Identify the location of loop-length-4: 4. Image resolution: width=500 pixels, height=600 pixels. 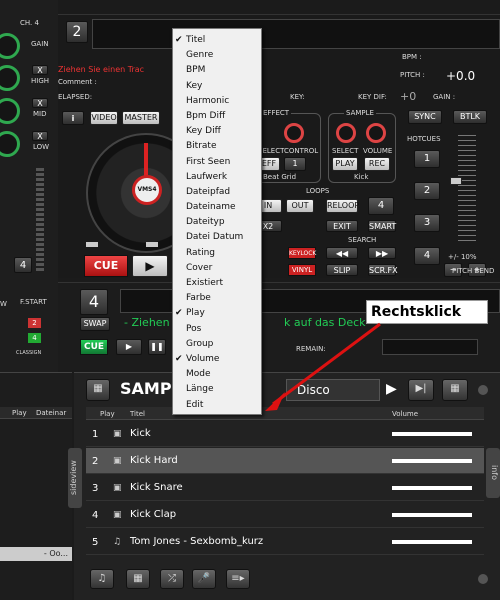
(381, 206).